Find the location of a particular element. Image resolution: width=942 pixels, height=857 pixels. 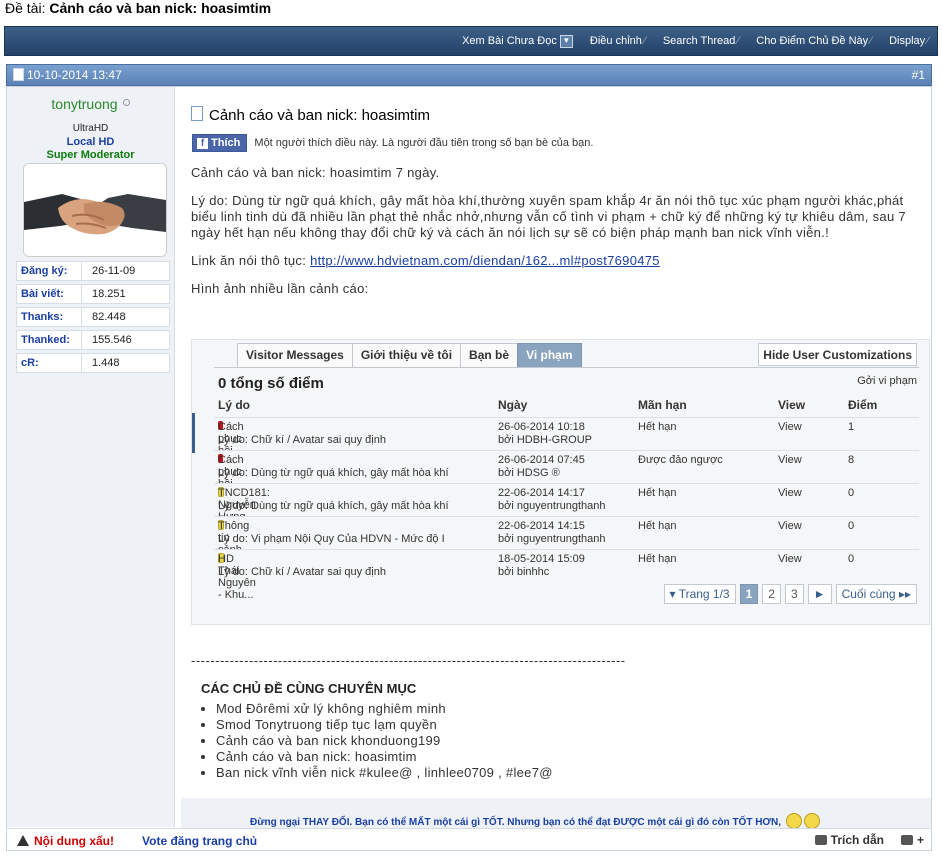

col-expires: Mãn hạn is located at coordinates (662, 405).